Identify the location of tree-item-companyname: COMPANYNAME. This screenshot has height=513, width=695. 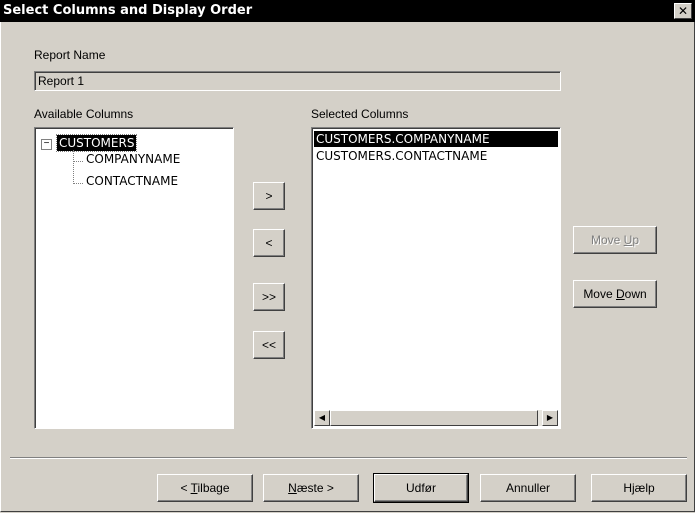
(133, 159).